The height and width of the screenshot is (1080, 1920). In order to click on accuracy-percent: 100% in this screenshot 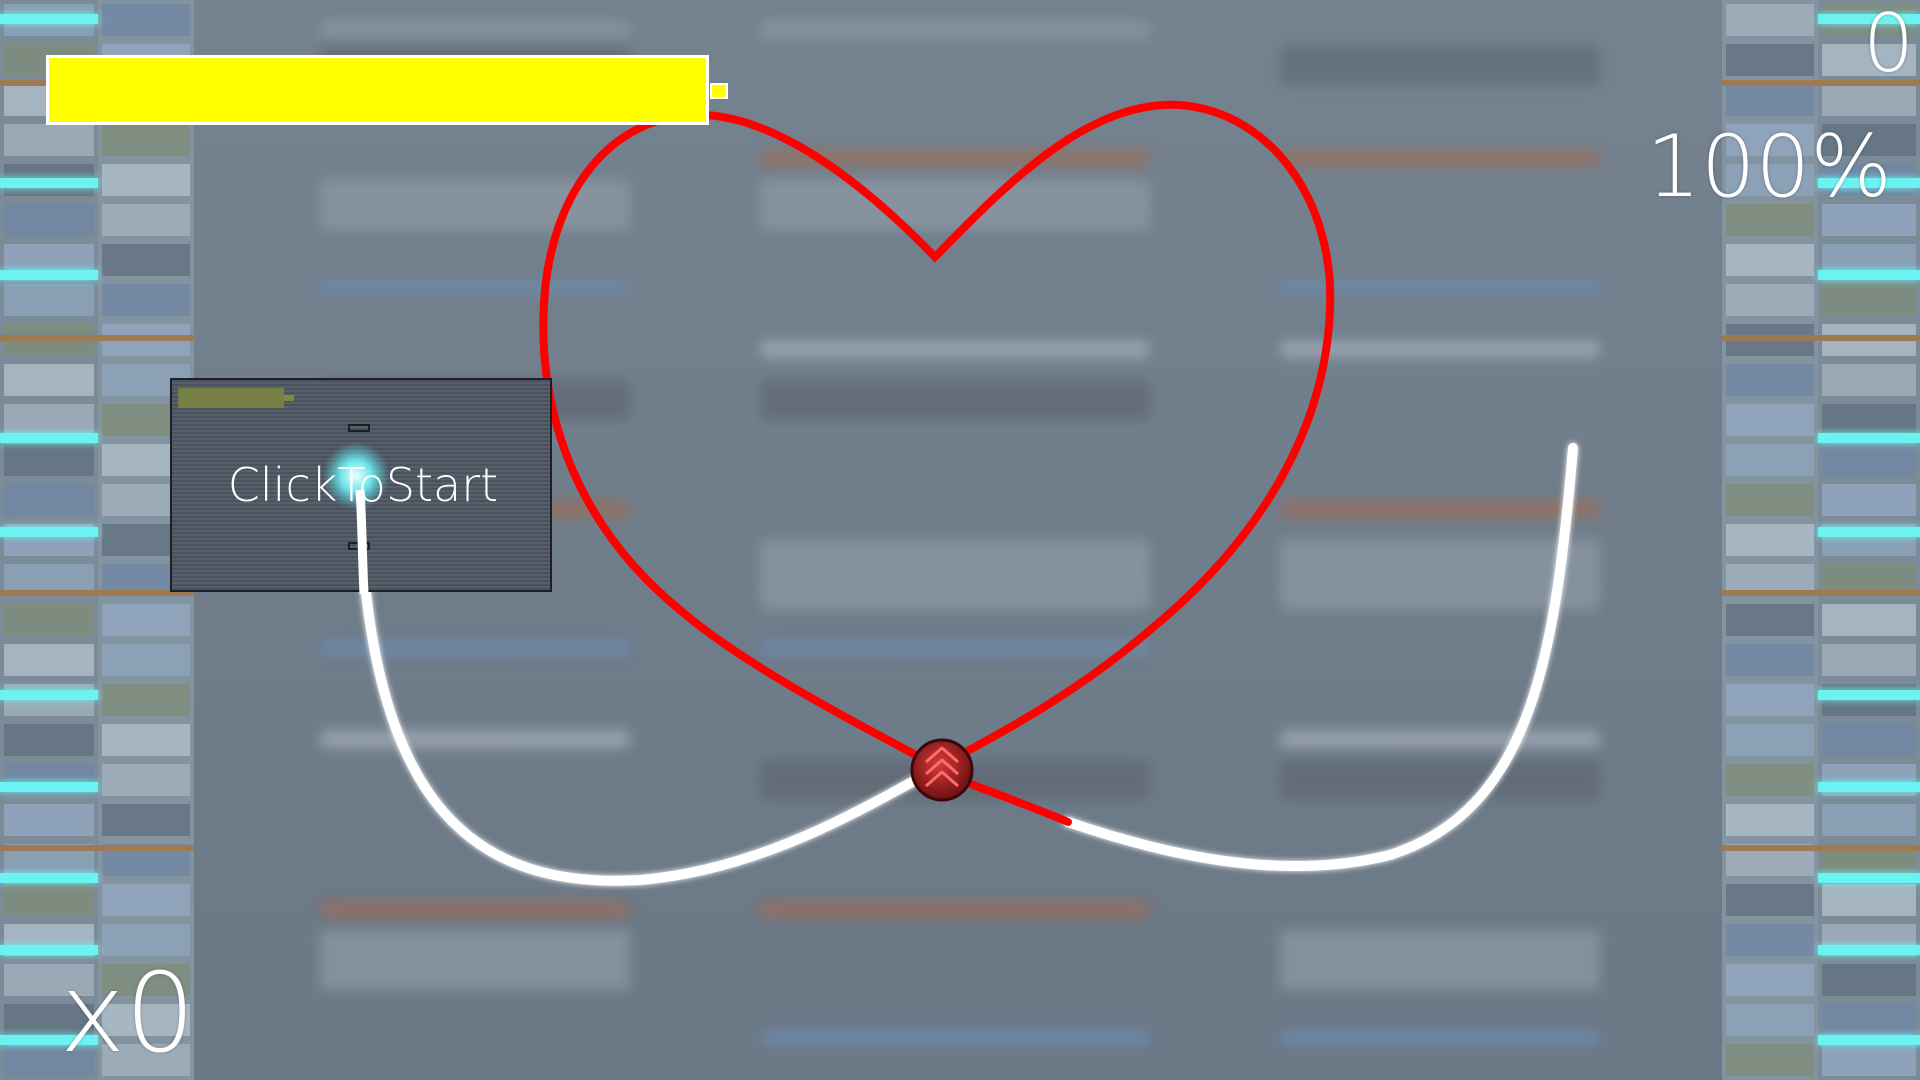, I will do `click(1769, 167)`.